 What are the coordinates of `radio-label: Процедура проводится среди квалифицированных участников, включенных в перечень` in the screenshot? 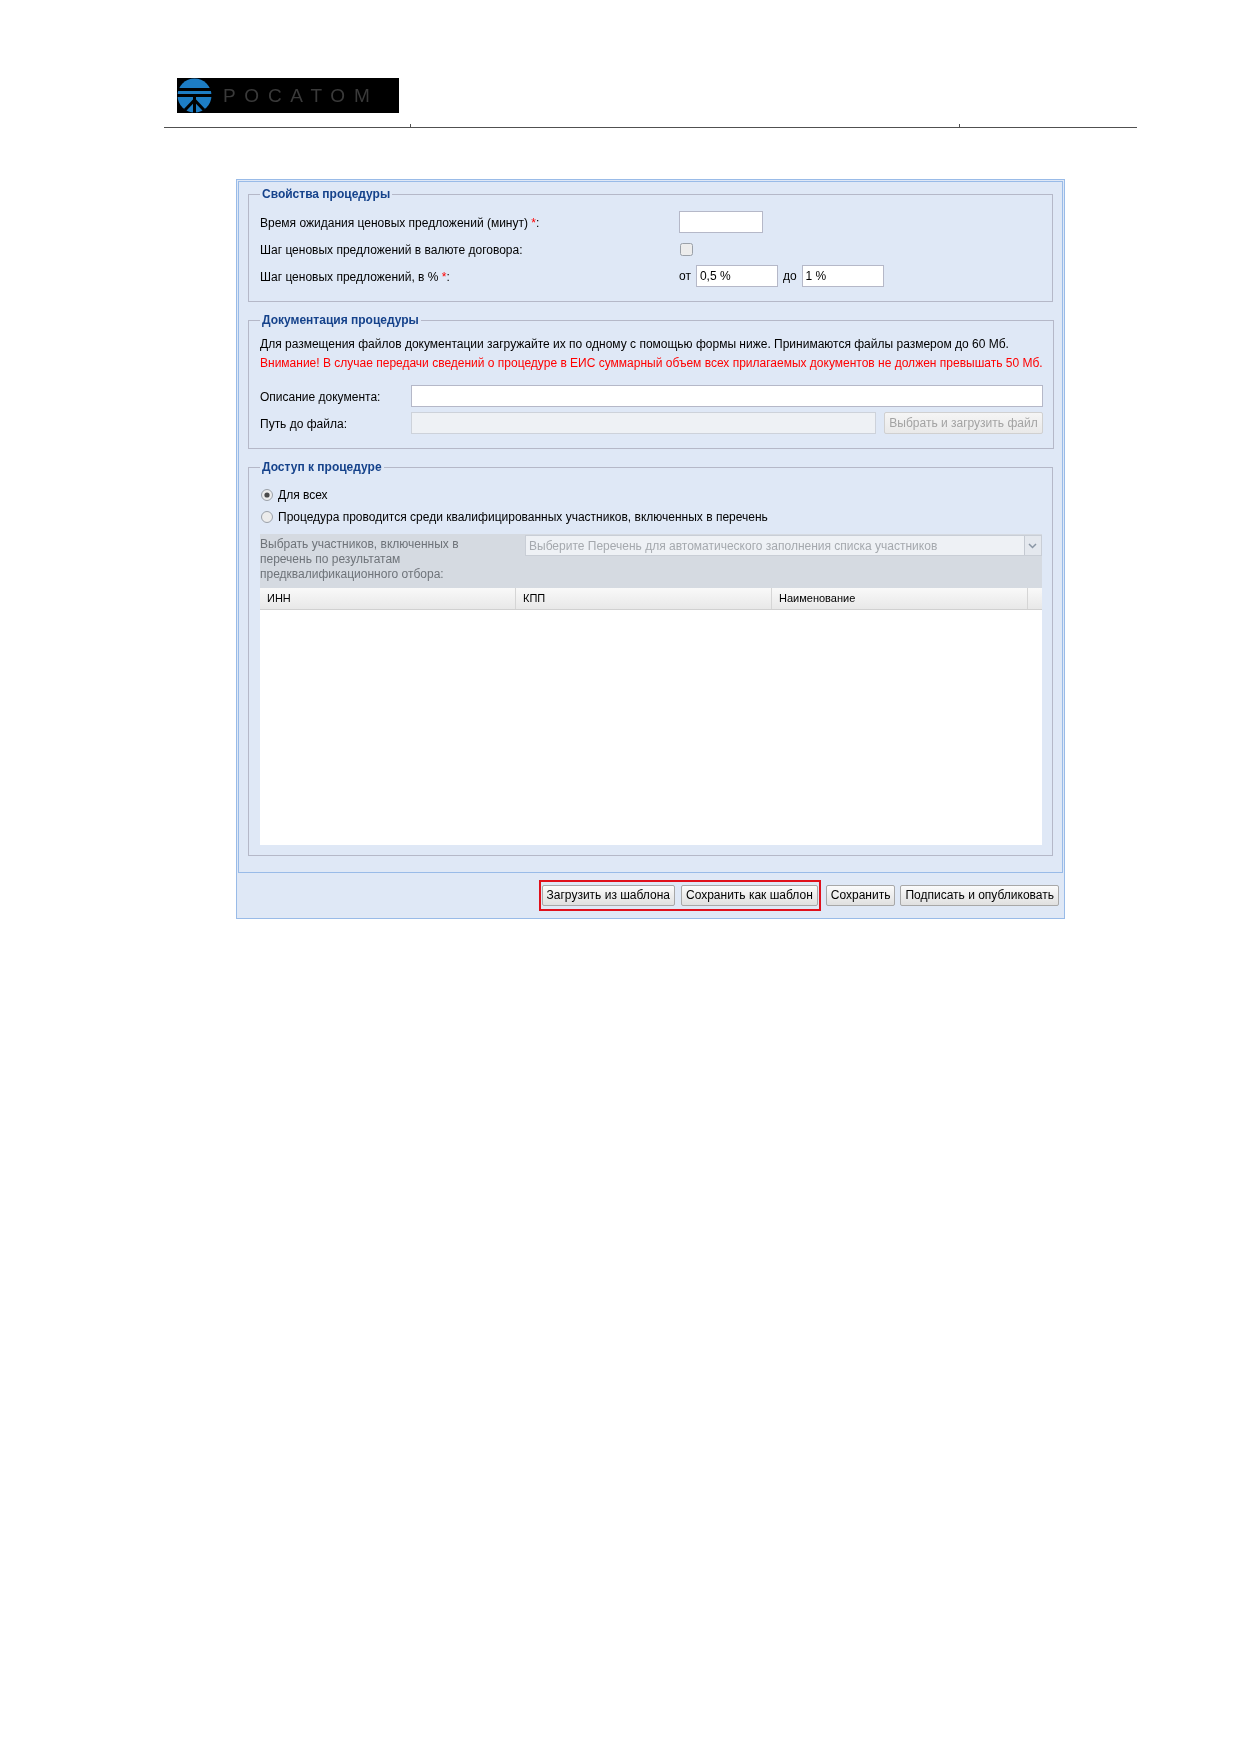 It's located at (523, 517).